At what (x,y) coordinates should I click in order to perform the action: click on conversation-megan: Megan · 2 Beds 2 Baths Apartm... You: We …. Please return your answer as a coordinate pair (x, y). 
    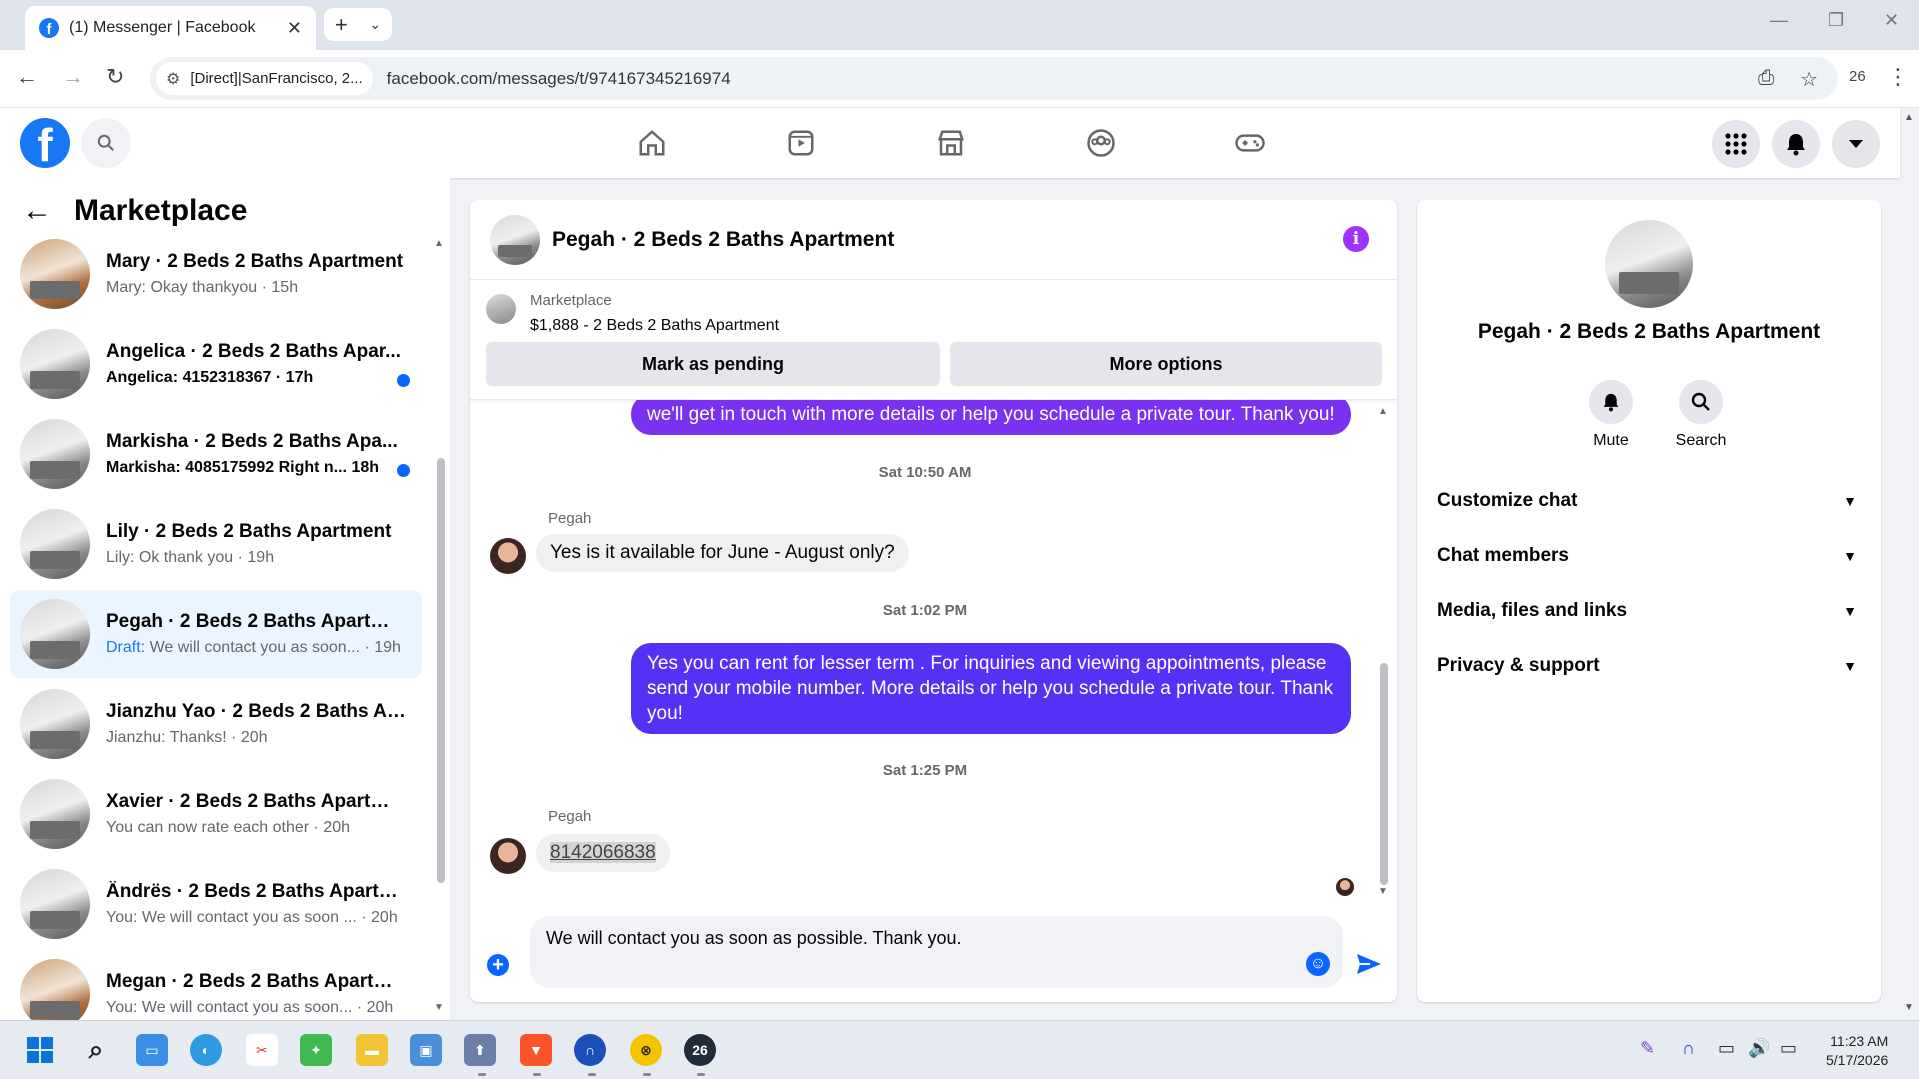
    Looking at the image, I should click on (216, 985).